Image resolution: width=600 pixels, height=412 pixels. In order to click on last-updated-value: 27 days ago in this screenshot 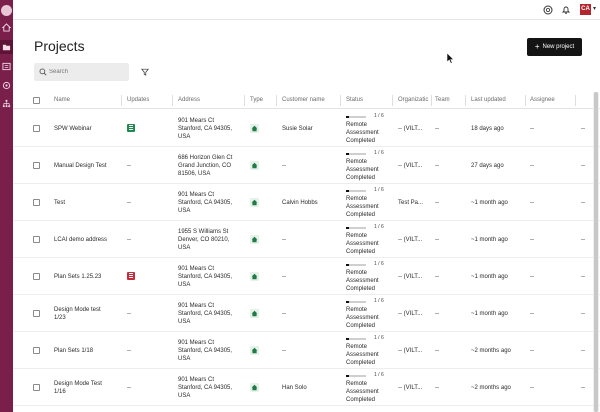, I will do `click(487, 165)`.